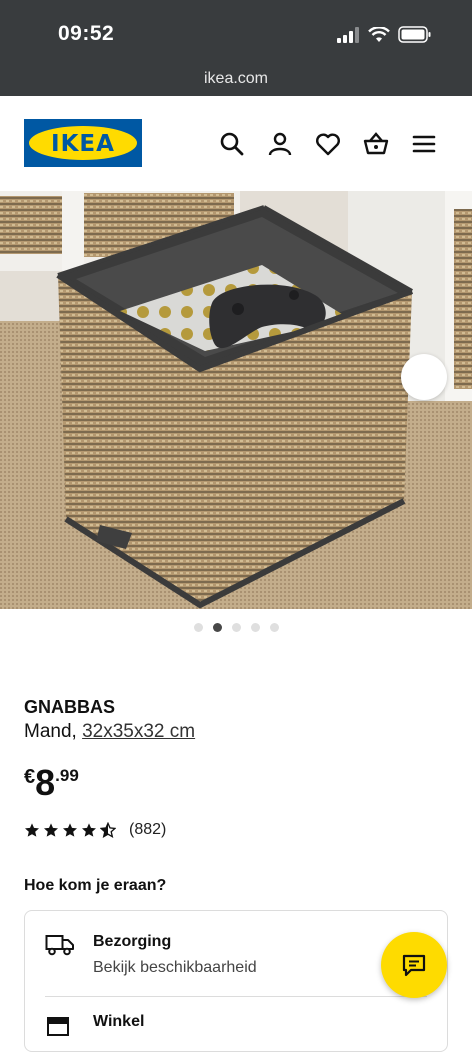 The image size is (472, 1052). I want to click on ikea-logo: IKEA, so click(83, 143).